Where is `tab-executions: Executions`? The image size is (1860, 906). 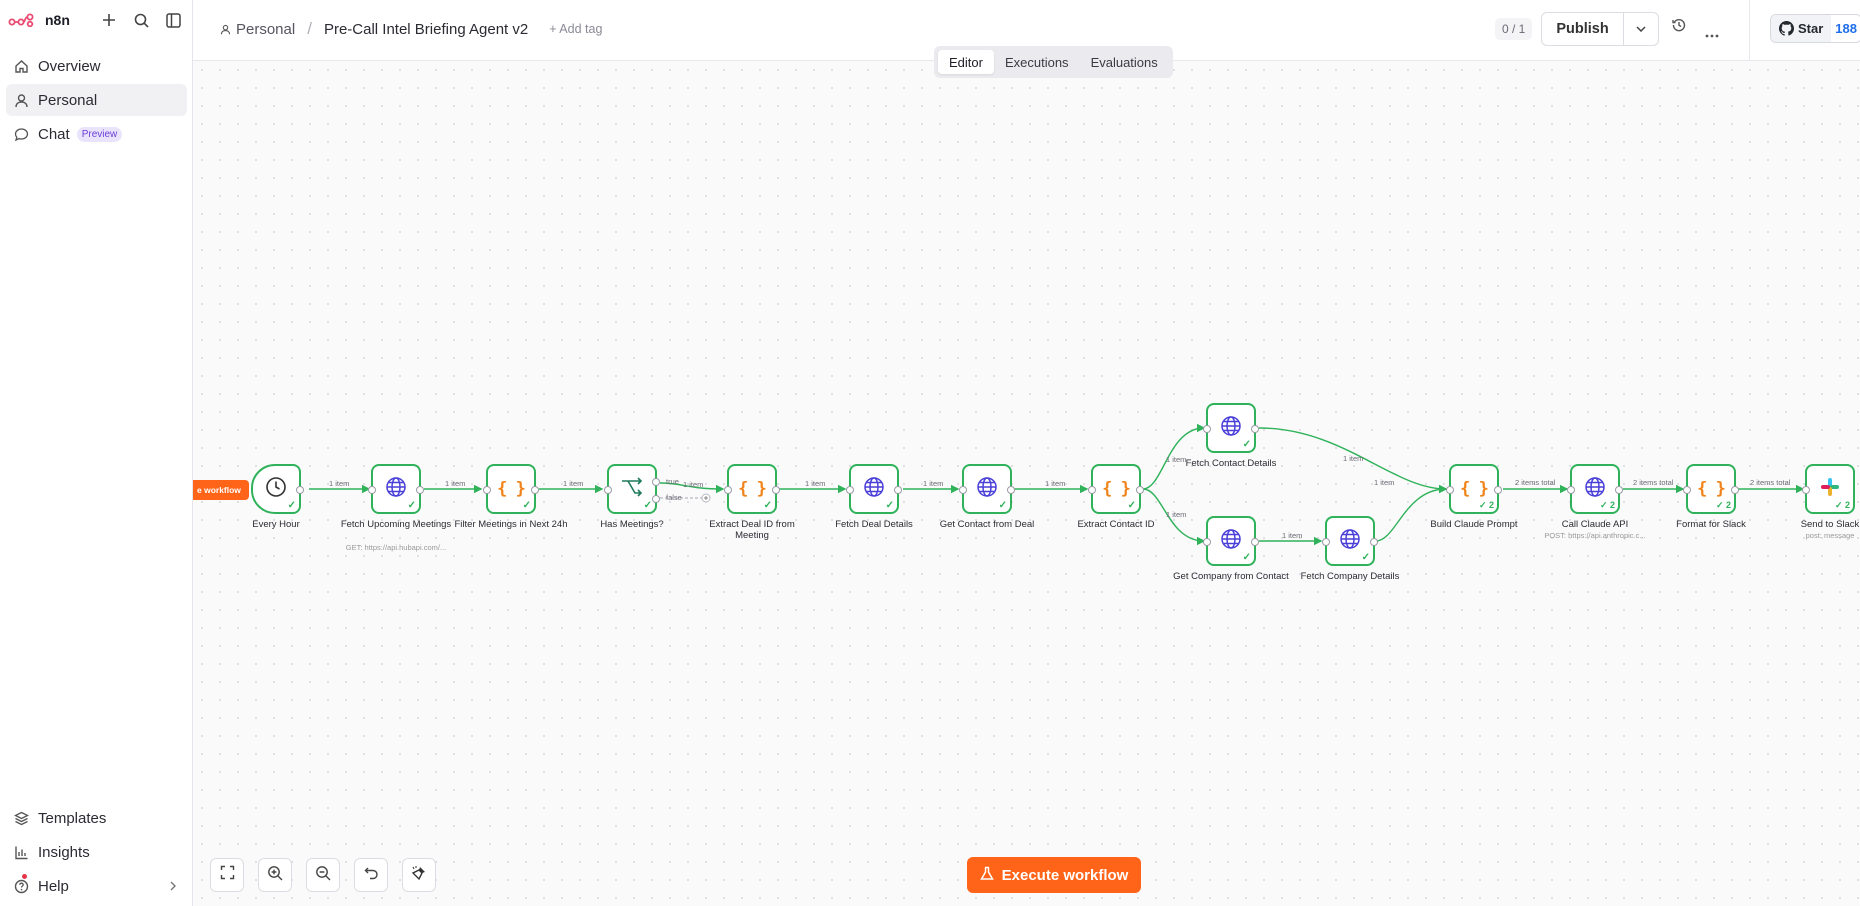 tab-executions: Executions is located at coordinates (1037, 62).